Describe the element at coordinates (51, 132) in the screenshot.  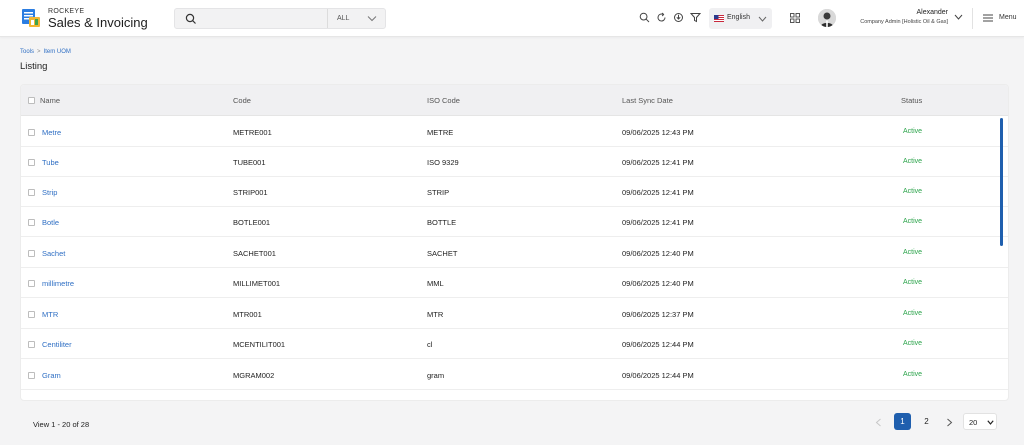
I see `row-name-link: Metre` at that location.